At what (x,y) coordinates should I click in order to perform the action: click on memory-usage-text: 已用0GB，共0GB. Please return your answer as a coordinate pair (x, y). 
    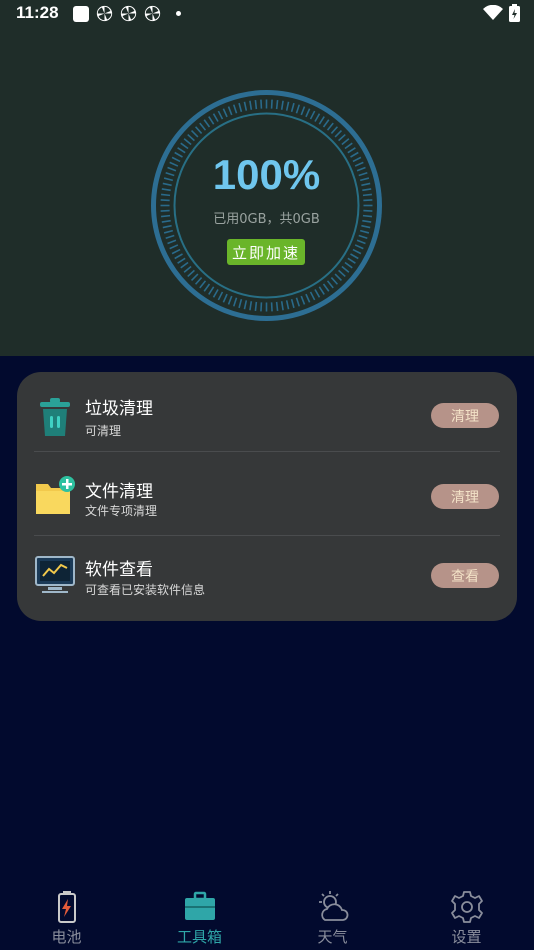
    Looking at the image, I should click on (266, 219).